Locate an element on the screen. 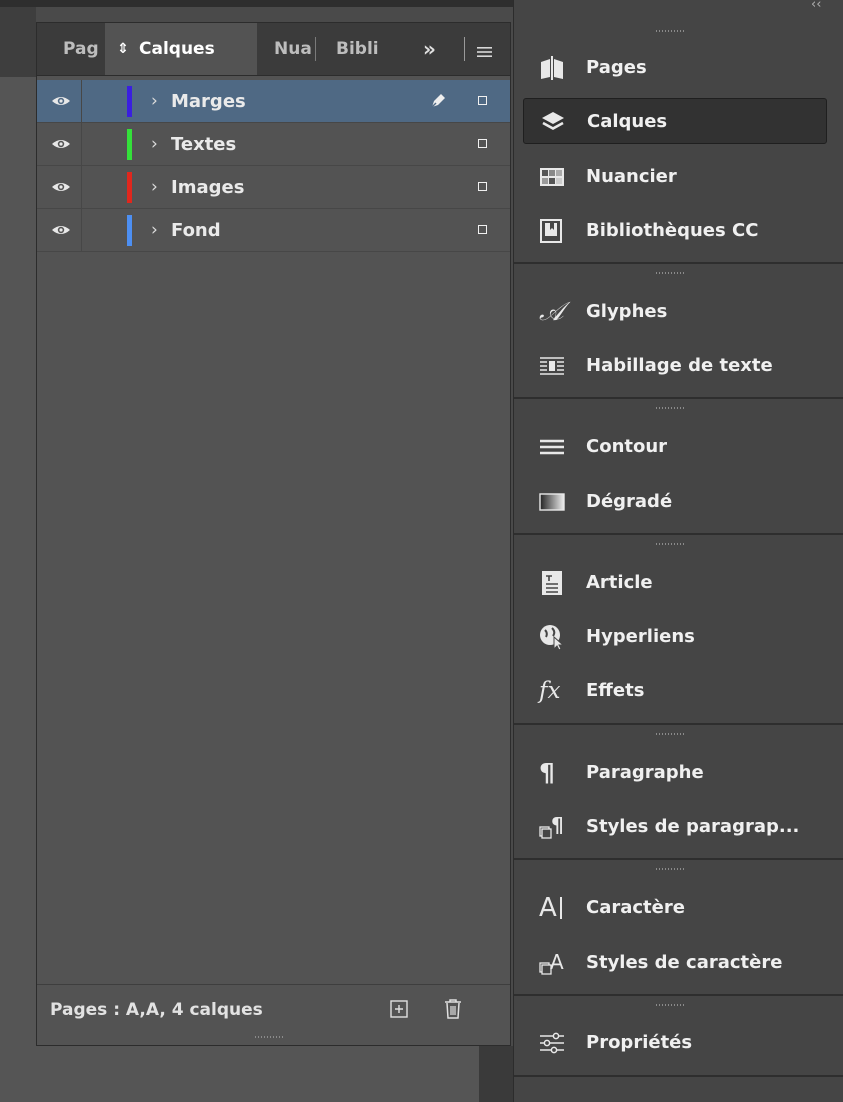 The width and height of the screenshot is (843, 1102). dock-item-label: Habillage de texte is located at coordinates (679, 365).